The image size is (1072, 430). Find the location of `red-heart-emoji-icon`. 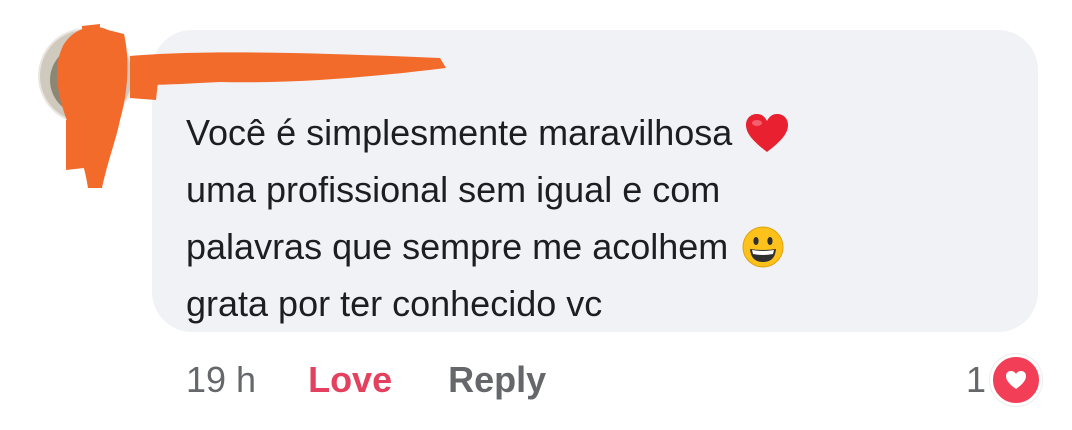

red-heart-emoji-icon is located at coordinates (767, 132).